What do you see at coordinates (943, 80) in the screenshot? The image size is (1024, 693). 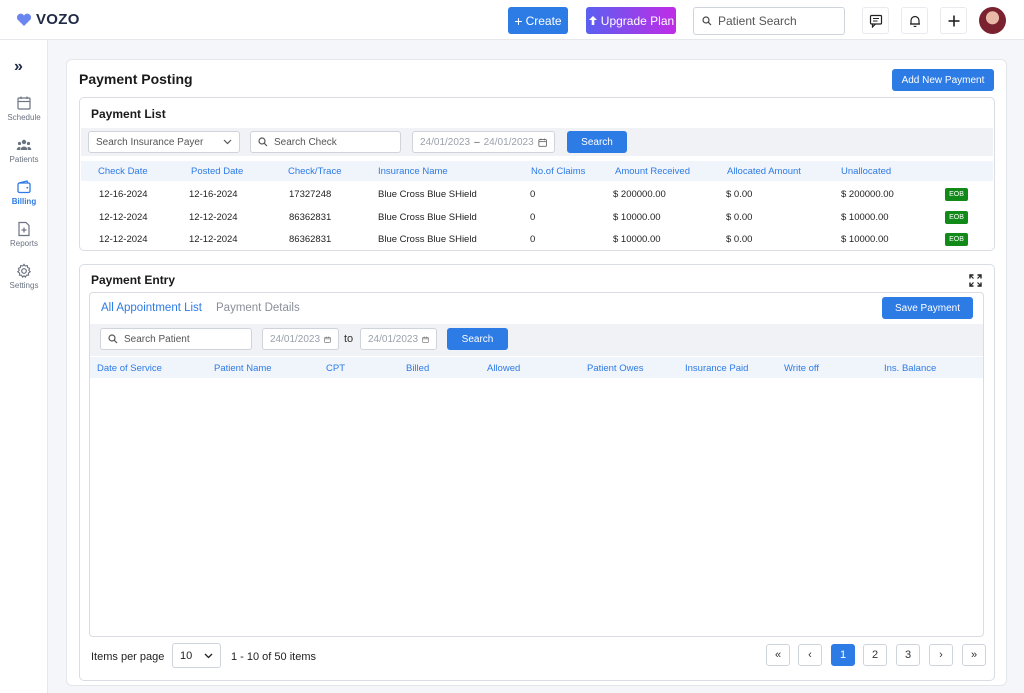 I see `add-new-payment-button: Add New Payment` at bounding box center [943, 80].